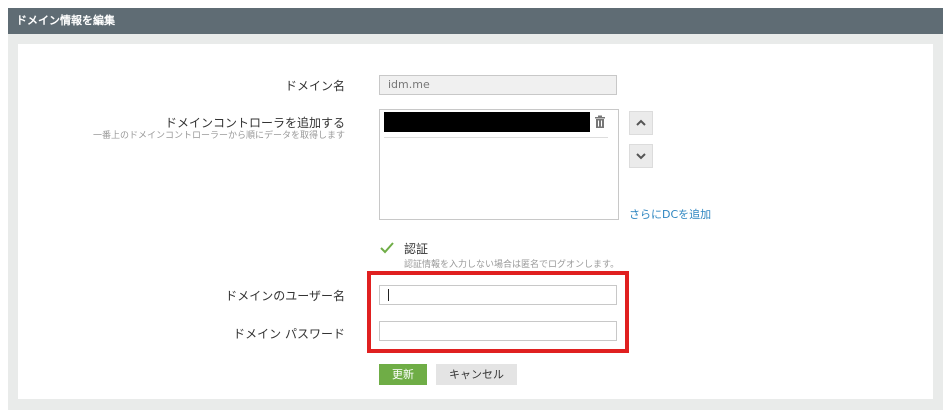 The image size is (951, 414). Describe the element at coordinates (289, 334) in the screenshot. I see `password-label: ドメイン パスワード` at that location.